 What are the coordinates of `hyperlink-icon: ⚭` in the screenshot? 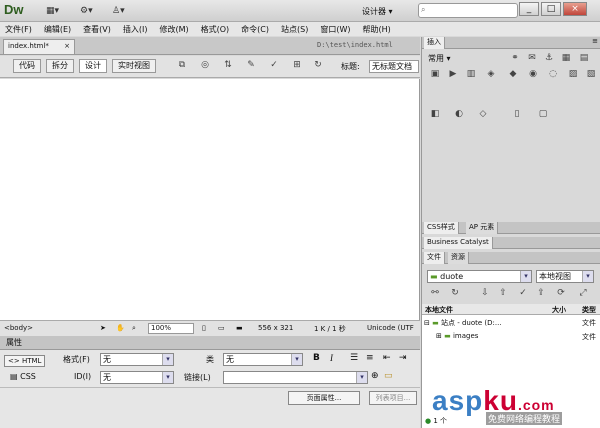 It's located at (515, 59).